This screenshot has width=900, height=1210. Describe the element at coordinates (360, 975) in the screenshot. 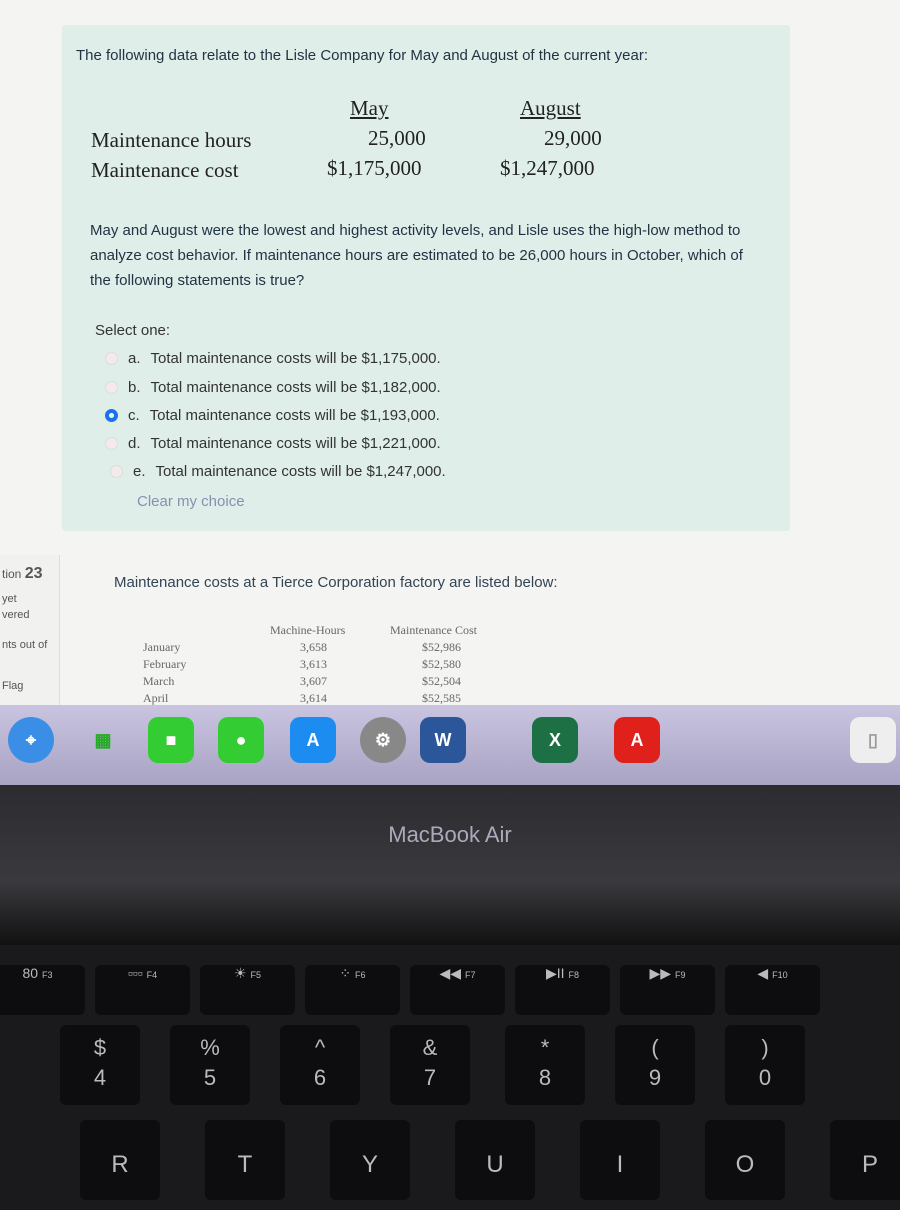

I see `key-label: F6` at that location.